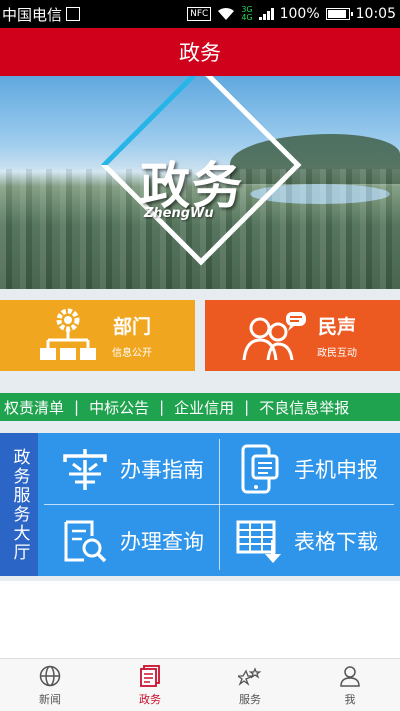 The image size is (400, 711). What do you see at coordinates (336, 14) in the screenshot?
I see `battery-fill` at bounding box center [336, 14].